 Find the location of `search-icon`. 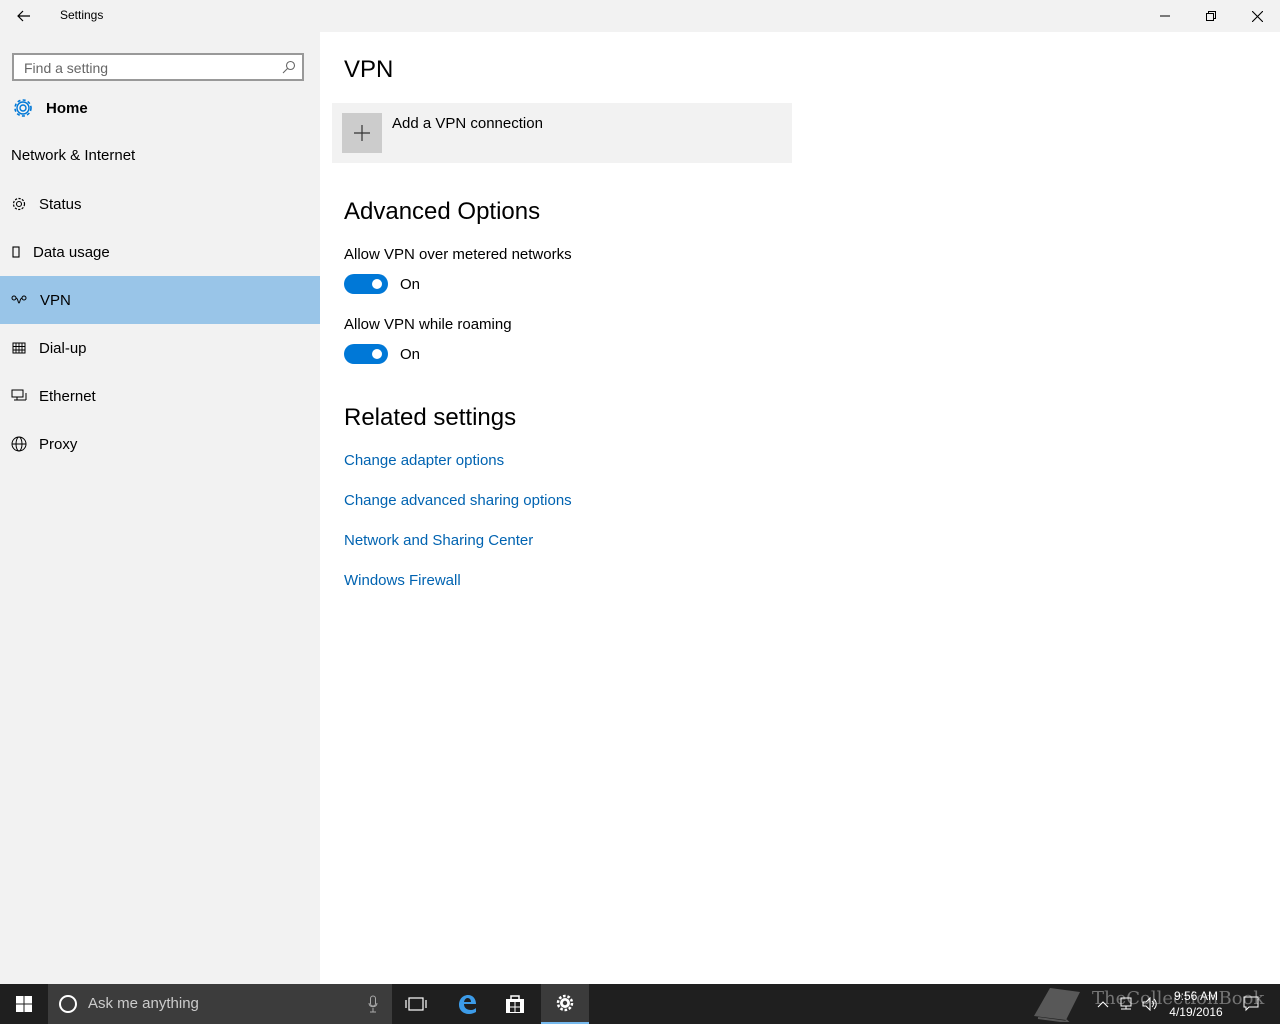

search-icon is located at coordinates (289, 67).